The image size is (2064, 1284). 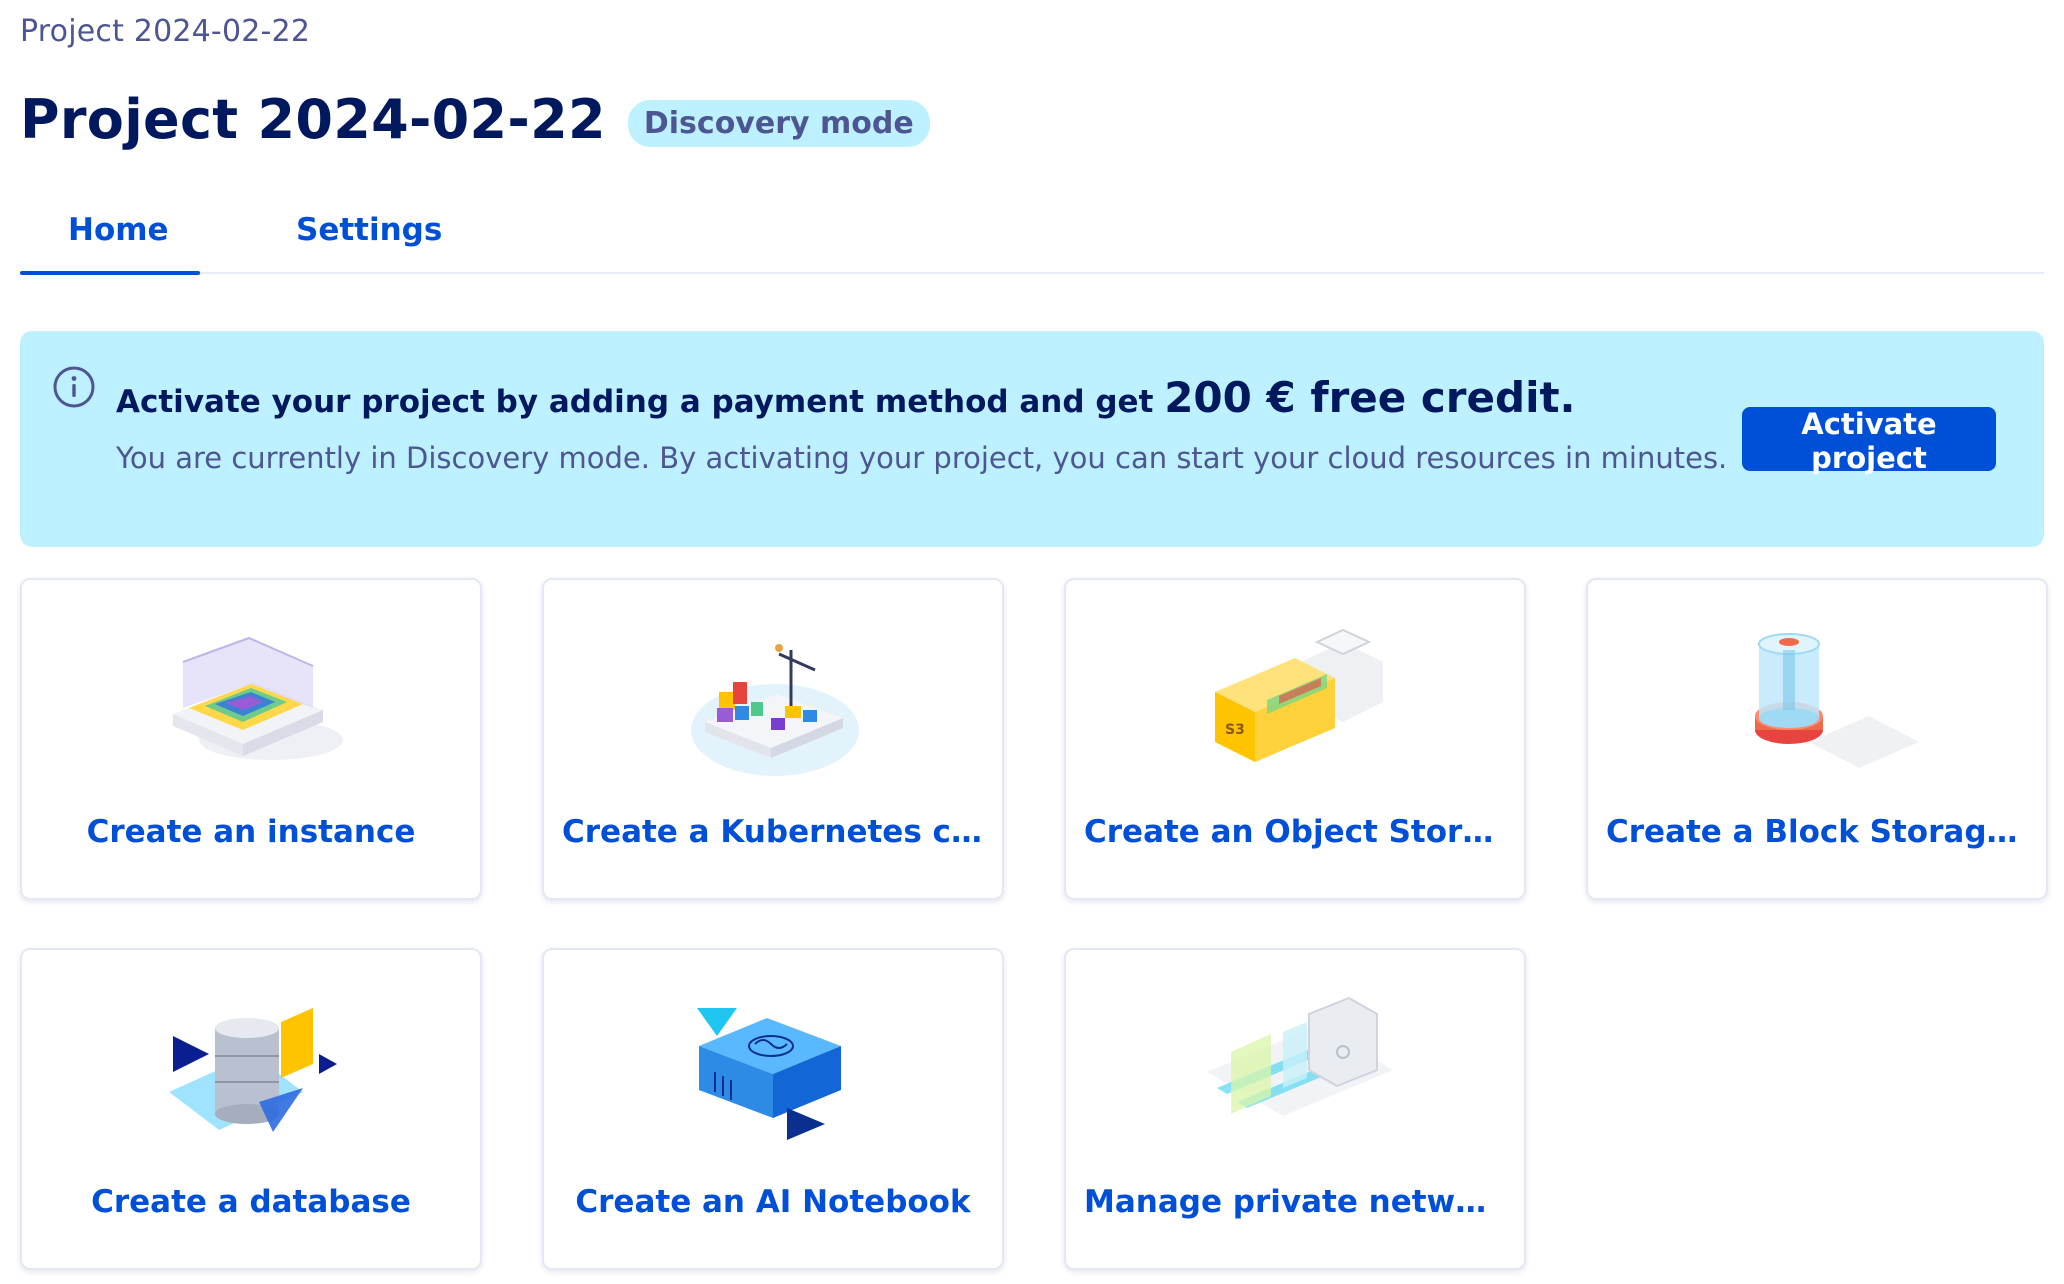 I want to click on breadcrumb: Project 2024-02-22, so click(x=165, y=31).